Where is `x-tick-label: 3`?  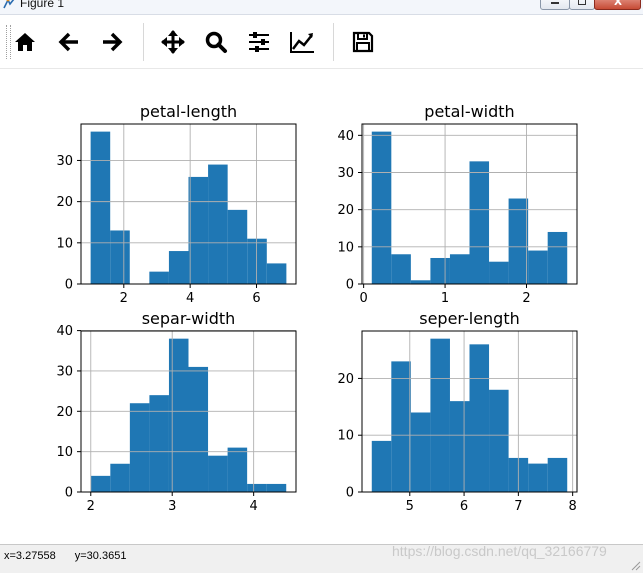
x-tick-label: 3 is located at coordinates (172, 506).